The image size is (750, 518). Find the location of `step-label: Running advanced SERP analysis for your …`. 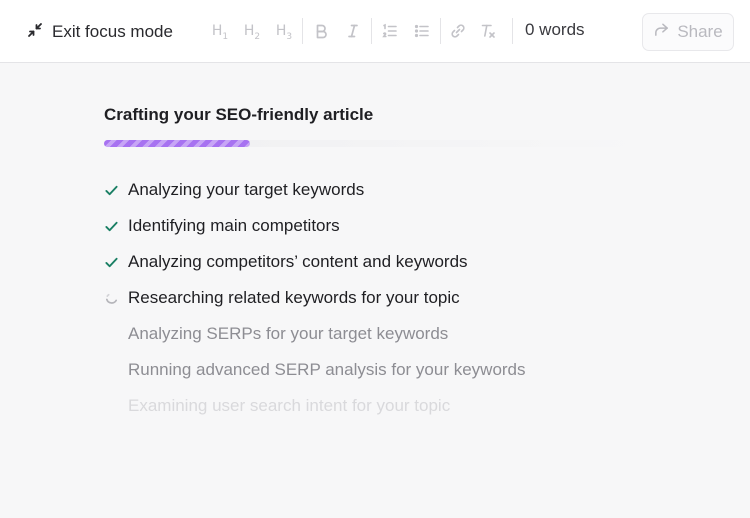

step-label: Running advanced SERP analysis for your … is located at coordinates (327, 369).